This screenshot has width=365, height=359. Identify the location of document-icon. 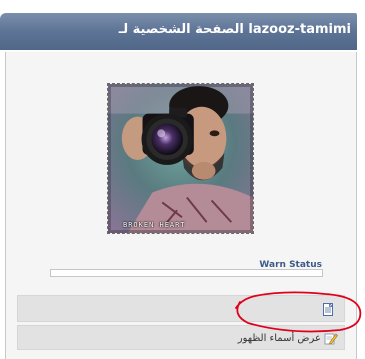
(328, 309).